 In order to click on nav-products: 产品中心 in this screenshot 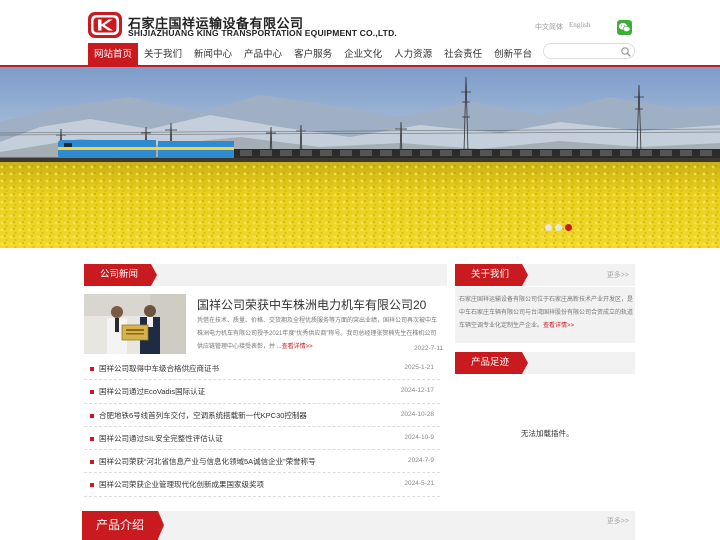, I will do `click(263, 54)`.